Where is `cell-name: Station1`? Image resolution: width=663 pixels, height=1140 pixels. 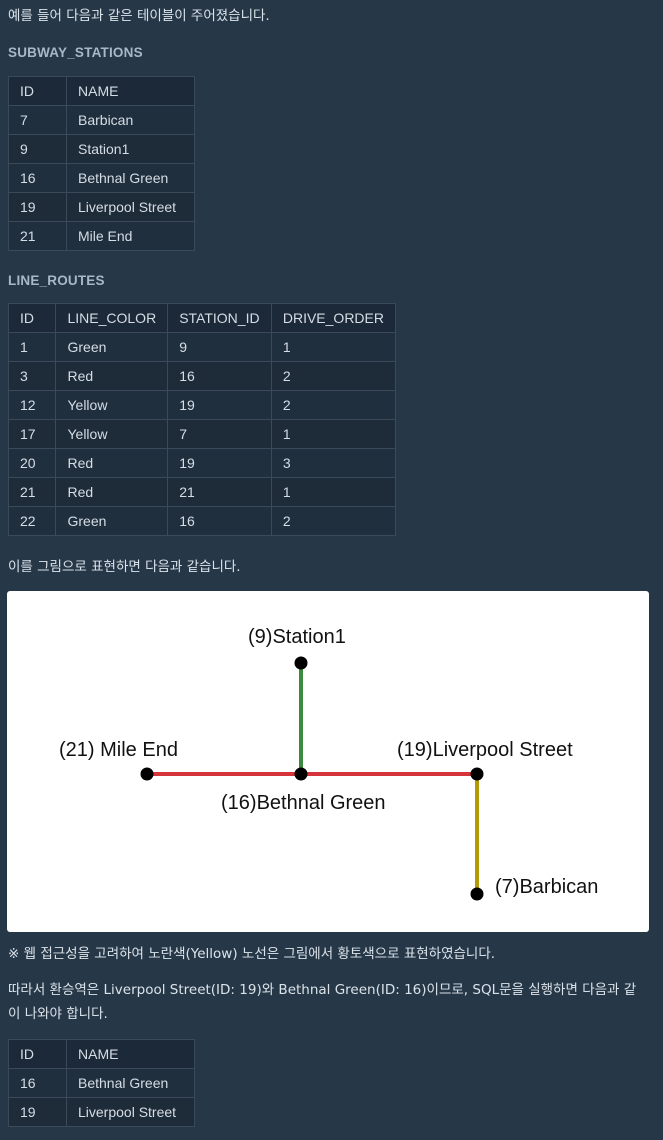 cell-name: Station1 is located at coordinates (130, 149).